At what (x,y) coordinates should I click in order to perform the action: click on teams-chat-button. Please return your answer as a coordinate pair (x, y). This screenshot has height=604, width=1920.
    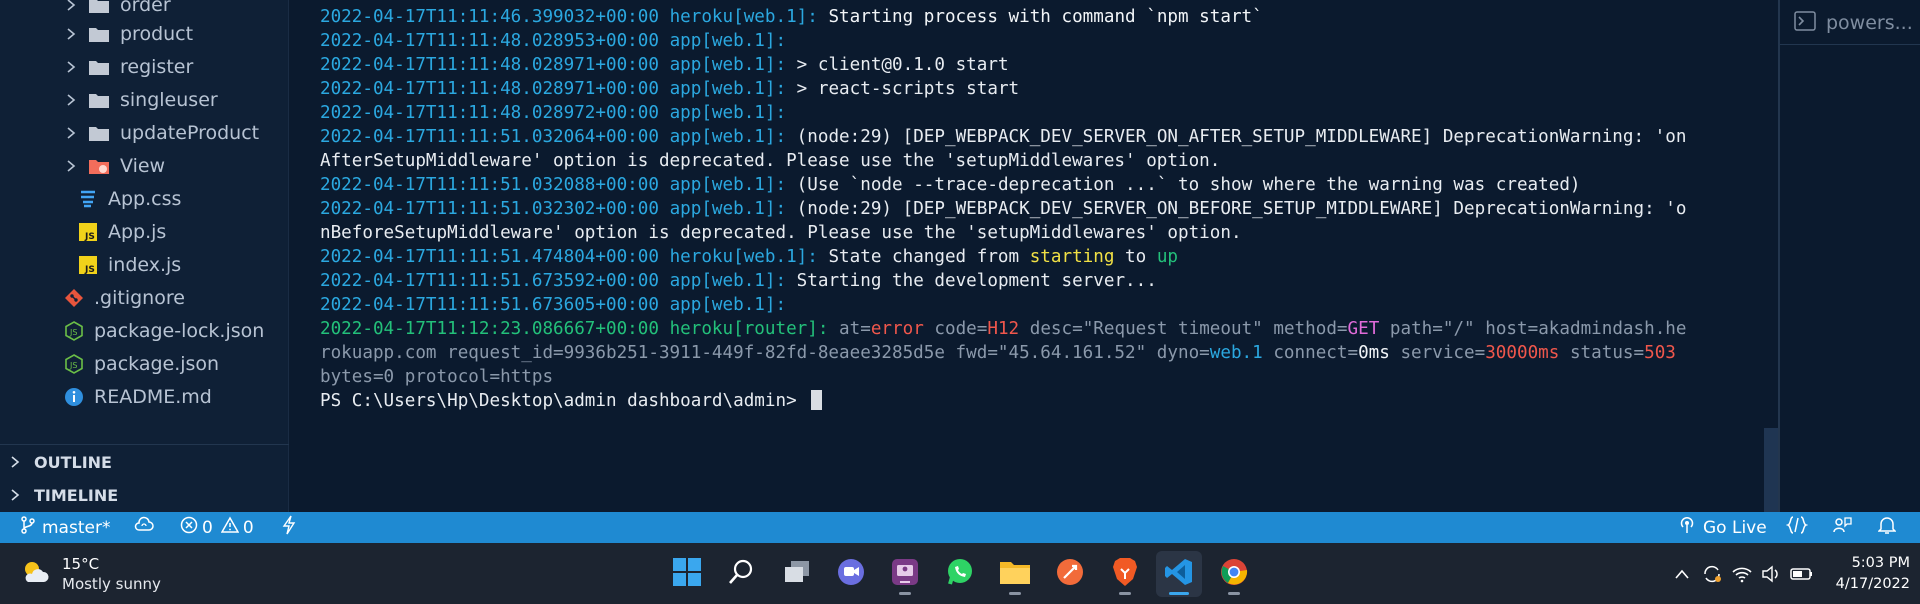
    Looking at the image, I should click on (851, 574).